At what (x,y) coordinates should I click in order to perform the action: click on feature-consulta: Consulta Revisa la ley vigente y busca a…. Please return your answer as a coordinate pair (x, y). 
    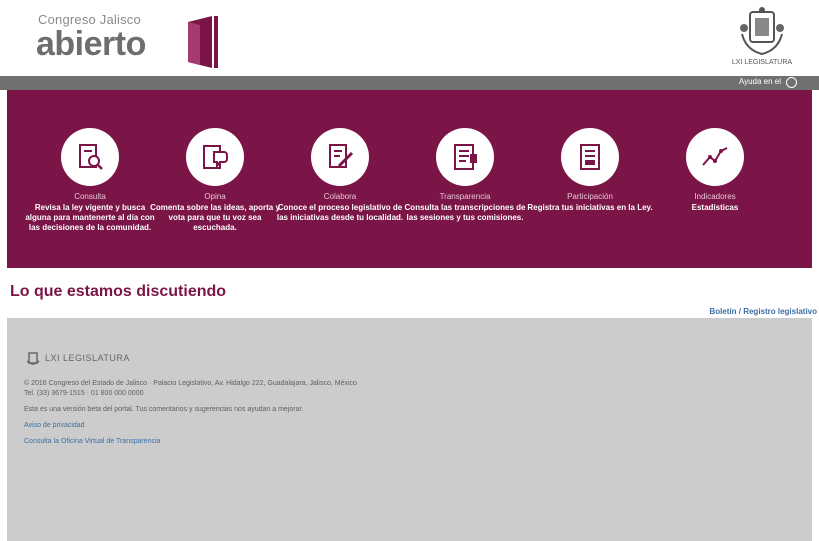
    Looking at the image, I should click on (90, 180).